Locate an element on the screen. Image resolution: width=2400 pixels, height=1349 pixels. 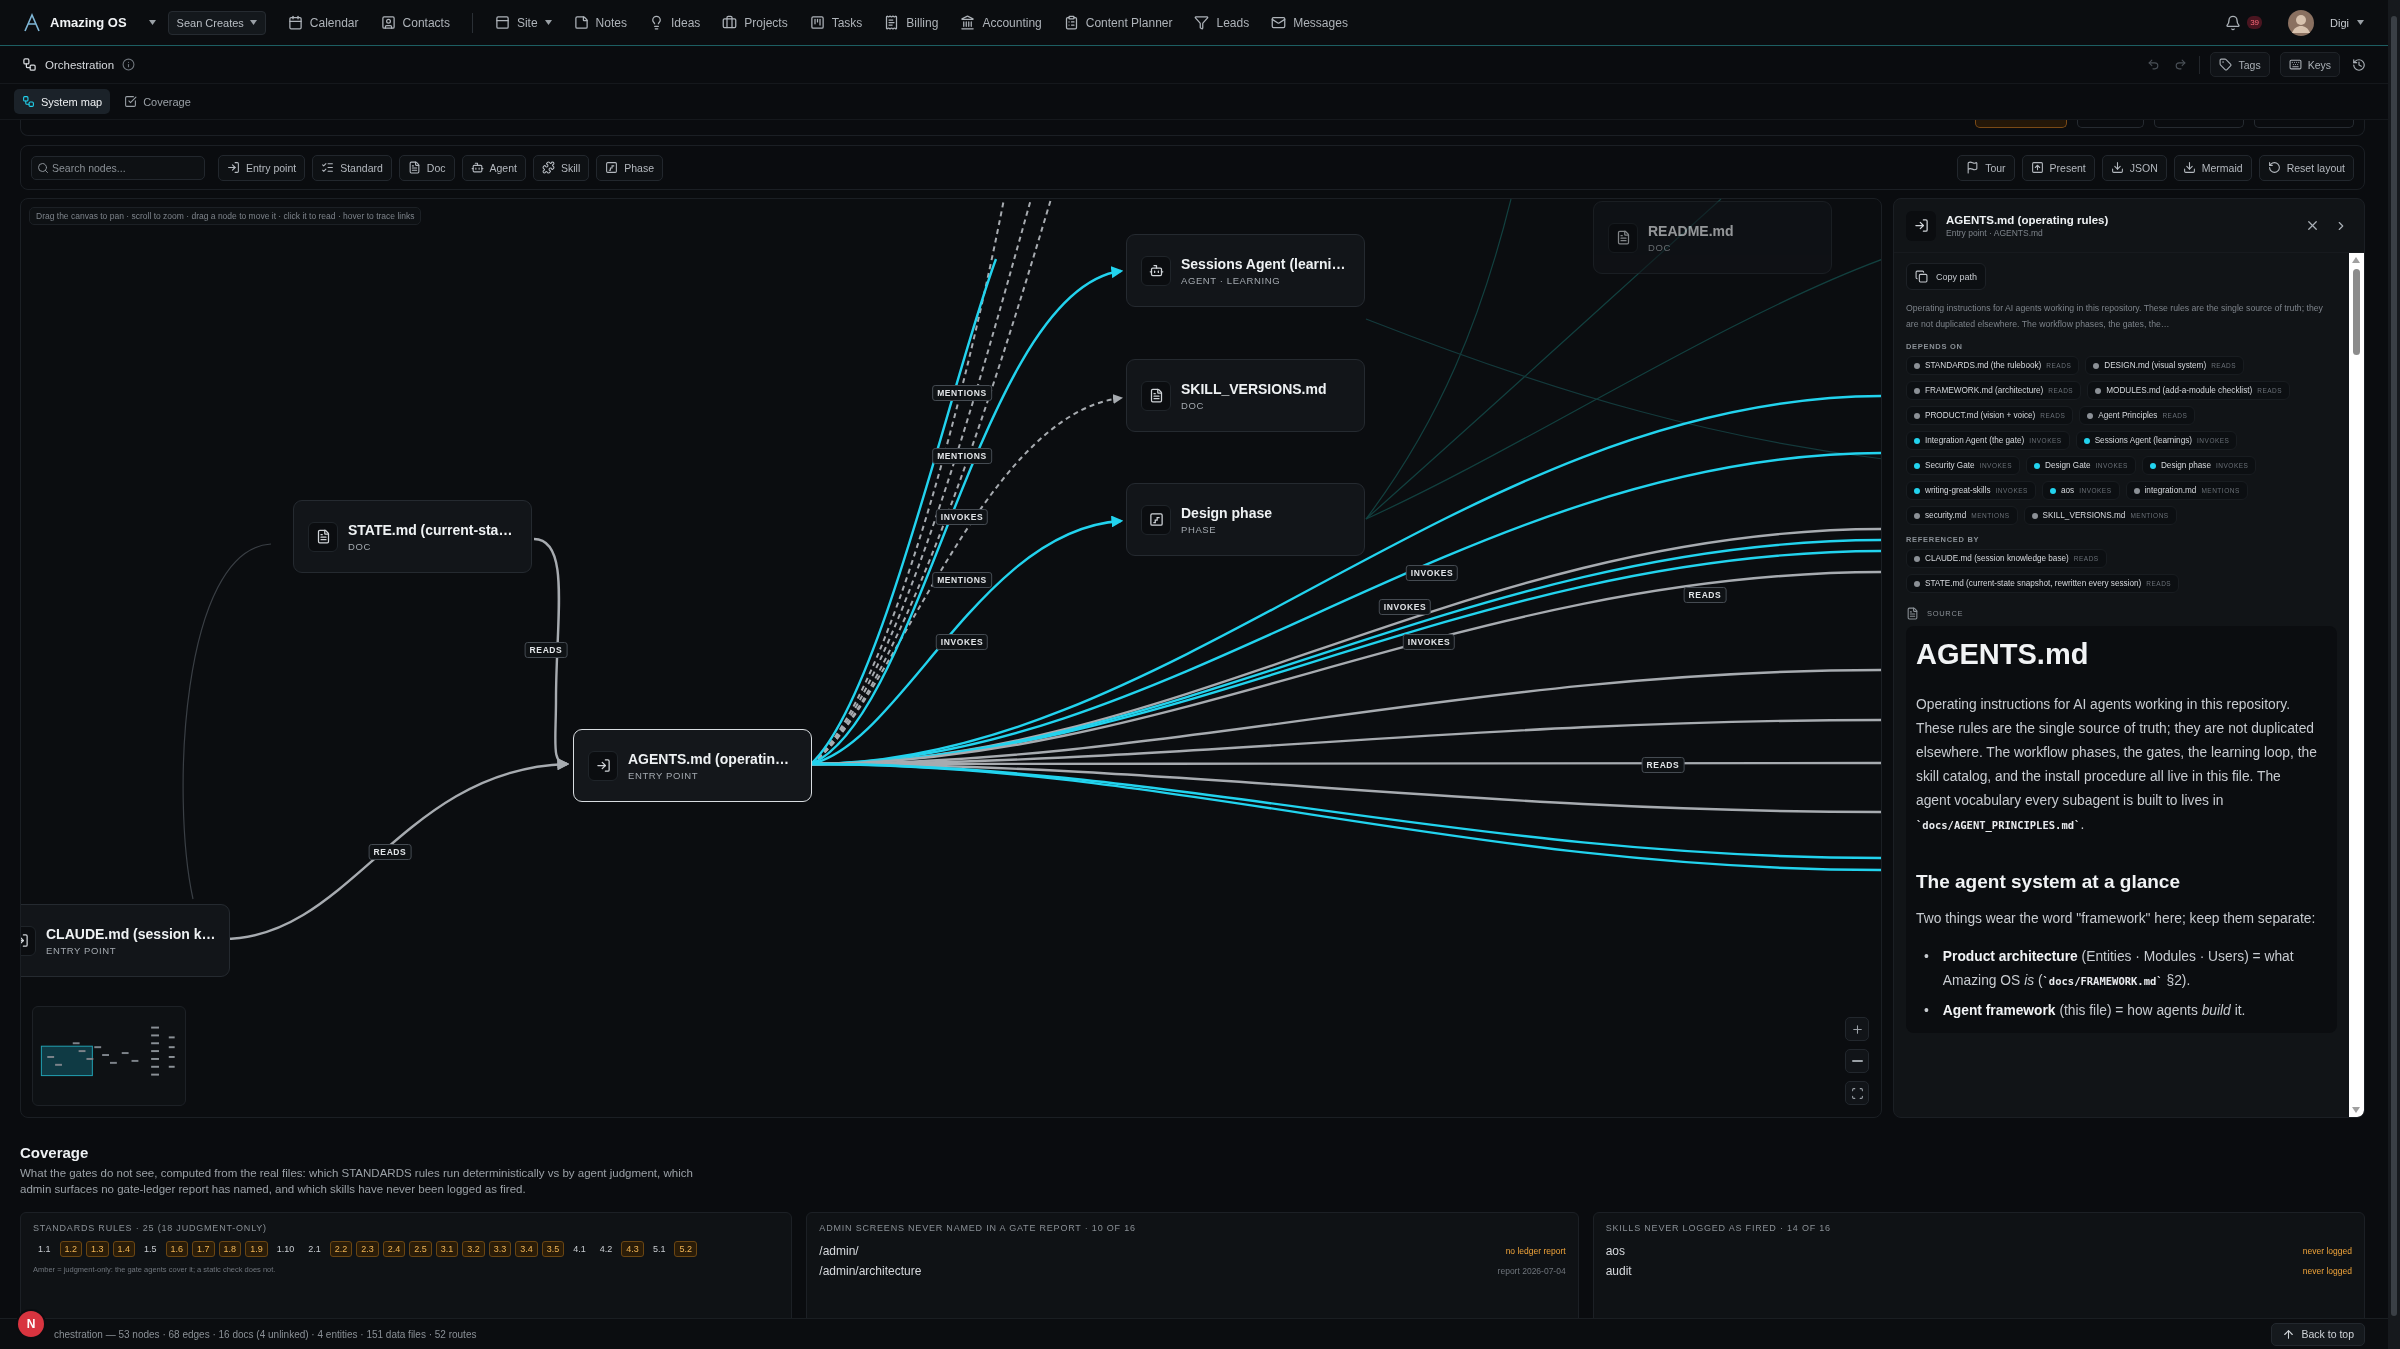
graph-node: Design phase PHASE is located at coordinates (1245, 519).